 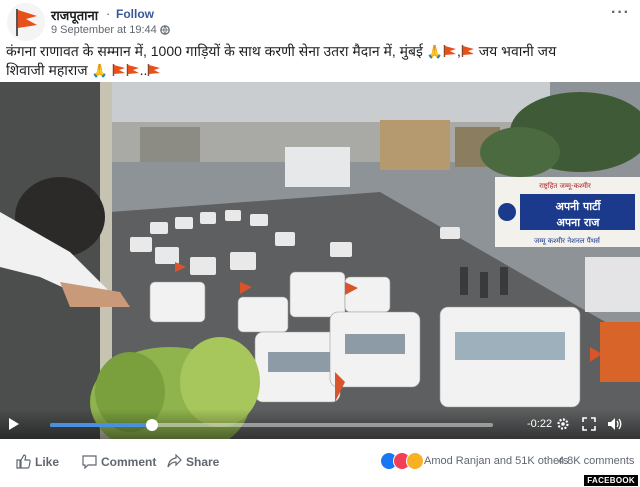 What do you see at coordinates (589, 424) in the screenshot?
I see `fullscreen-icon` at bounding box center [589, 424].